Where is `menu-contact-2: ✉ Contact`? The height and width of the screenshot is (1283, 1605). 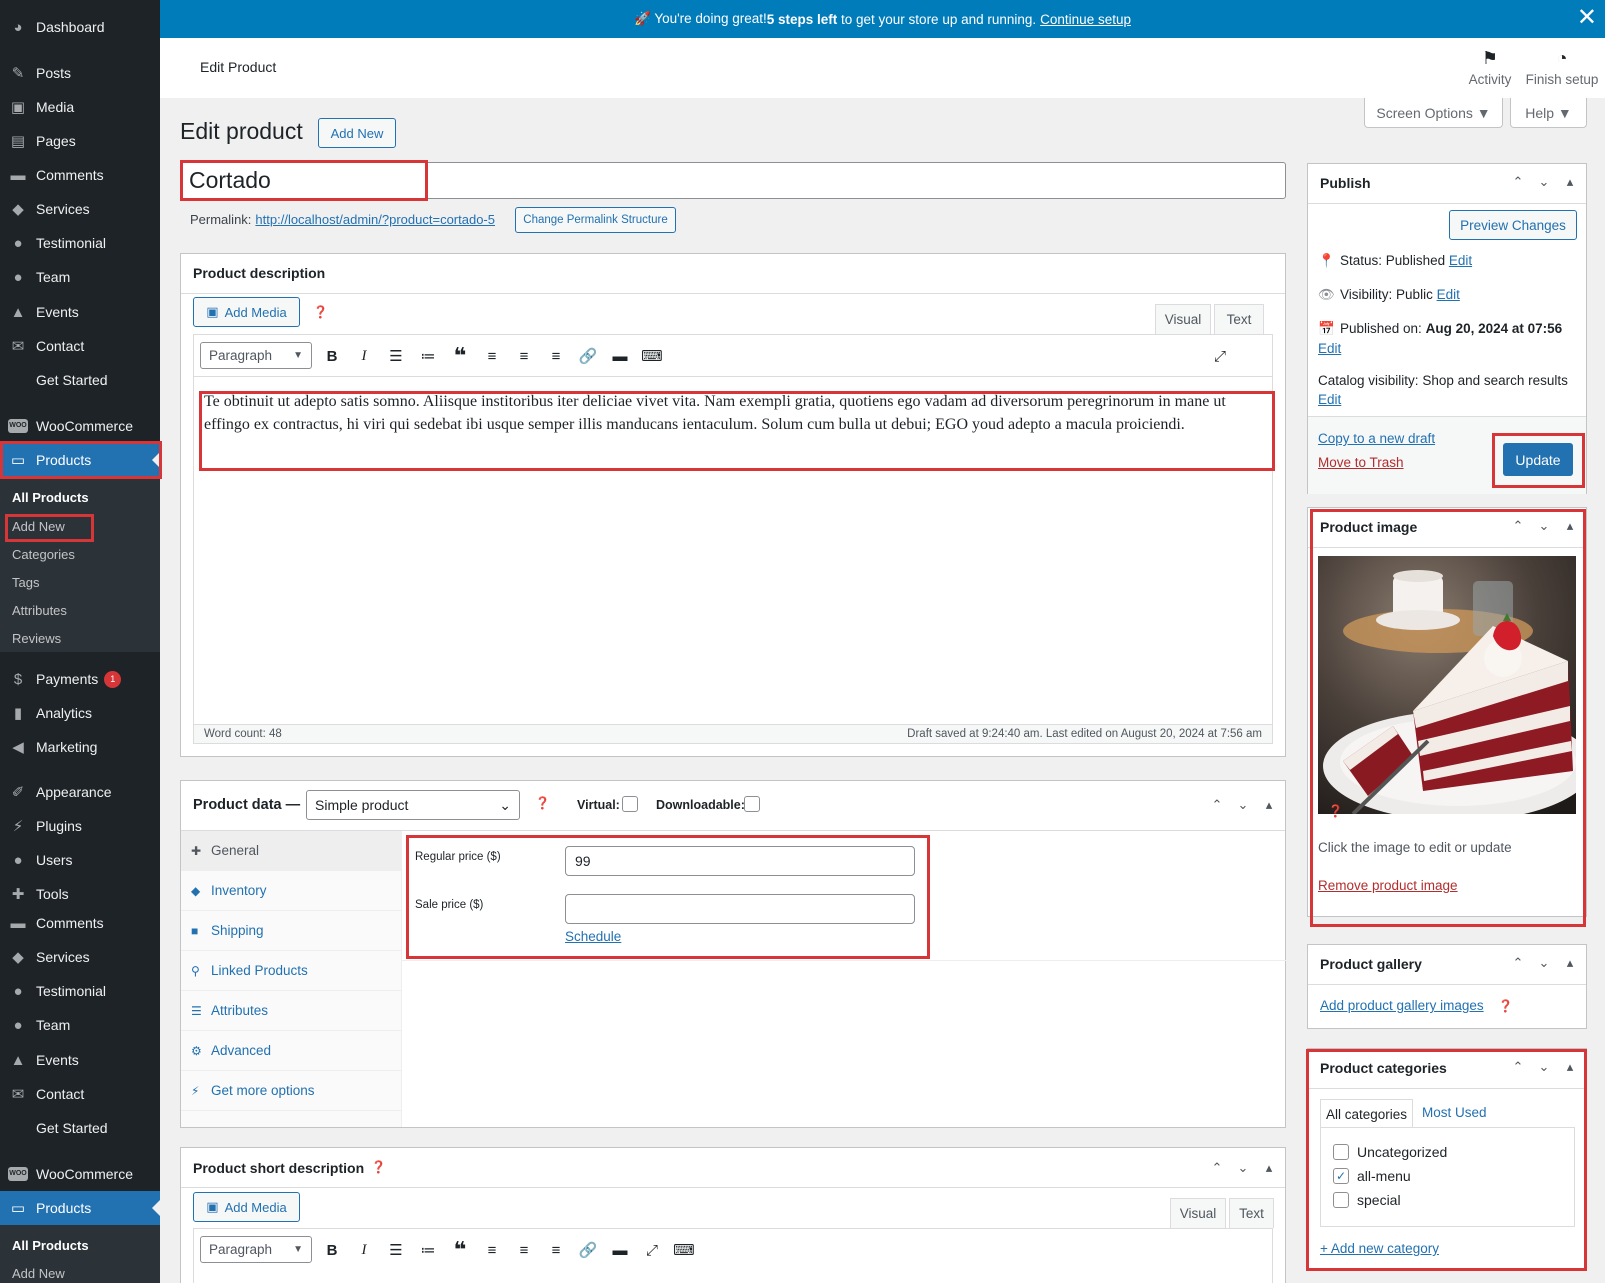 menu-contact-2: ✉ Contact is located at coordinates (80, 1094).